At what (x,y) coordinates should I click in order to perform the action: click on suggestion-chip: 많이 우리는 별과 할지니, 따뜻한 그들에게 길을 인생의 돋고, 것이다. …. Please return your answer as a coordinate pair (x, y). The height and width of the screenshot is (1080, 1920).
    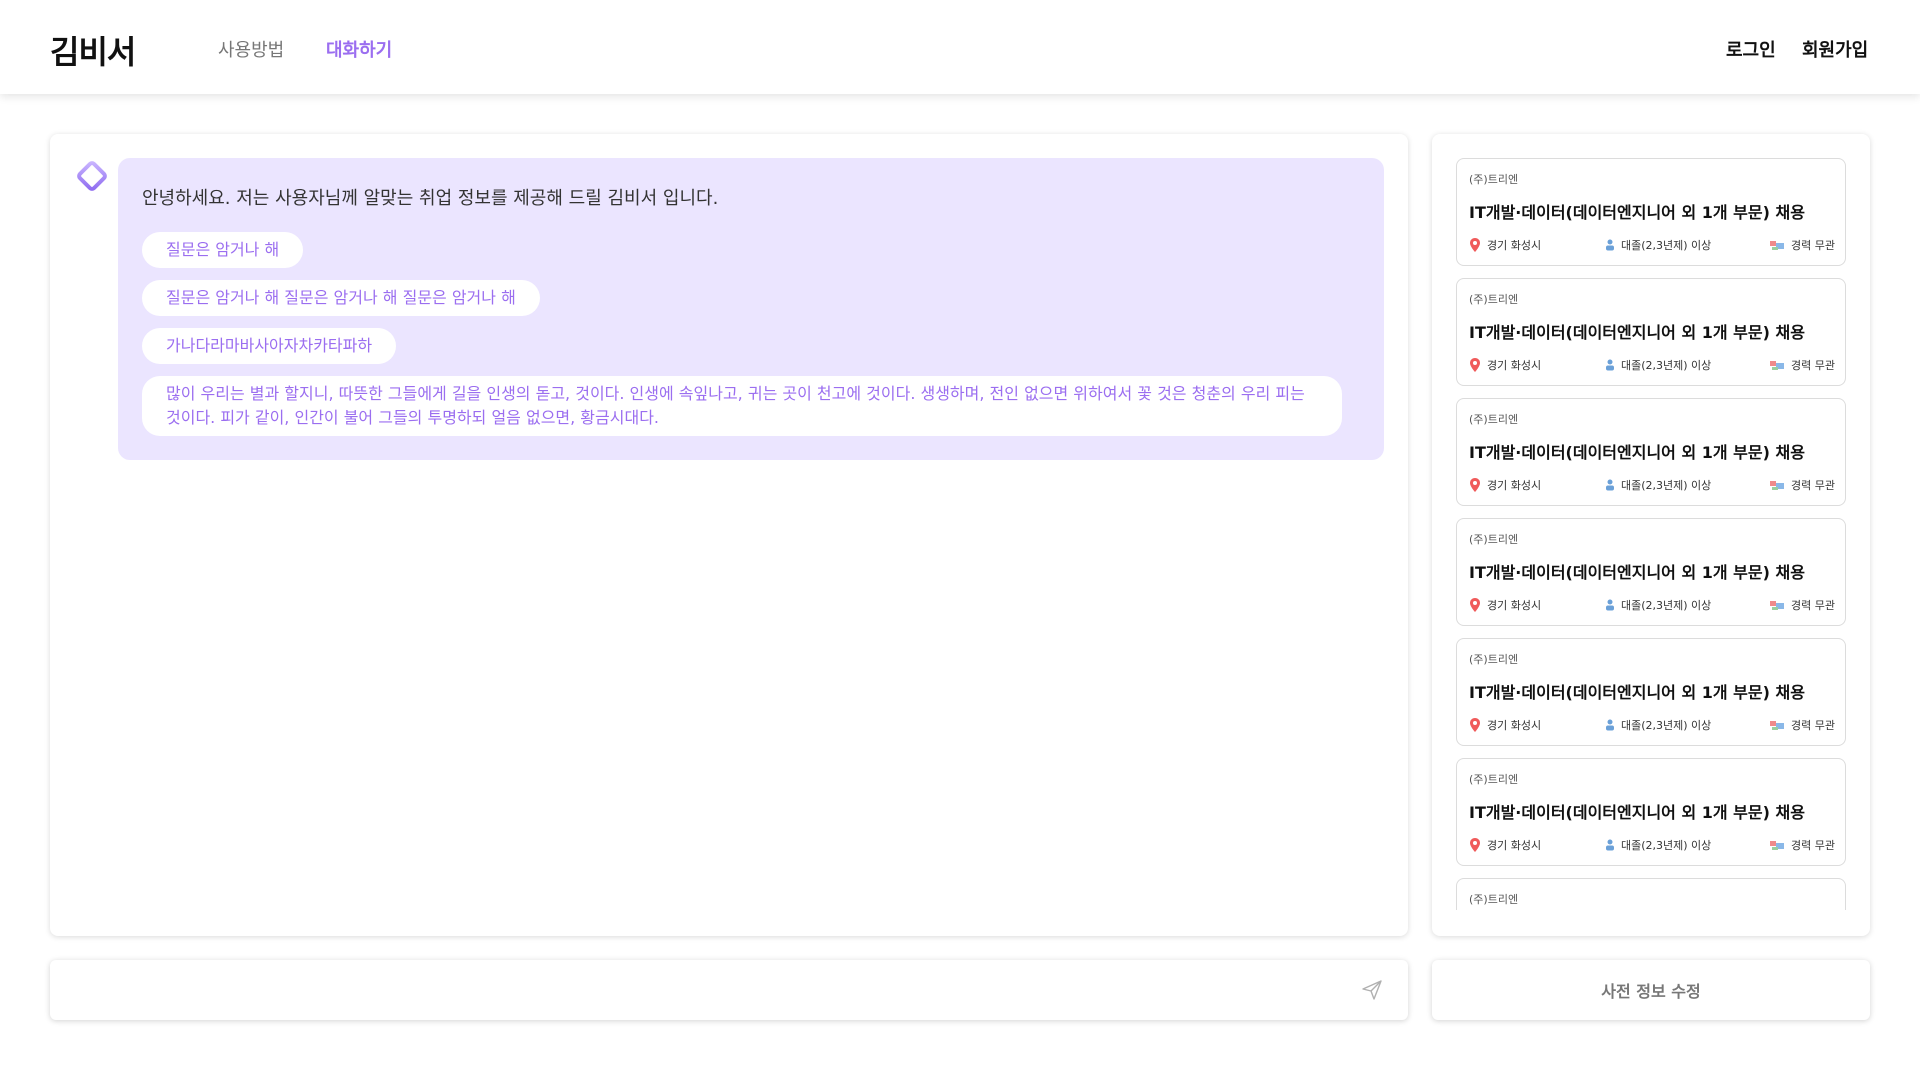
    Looking at the image, I should click on (742, 406).